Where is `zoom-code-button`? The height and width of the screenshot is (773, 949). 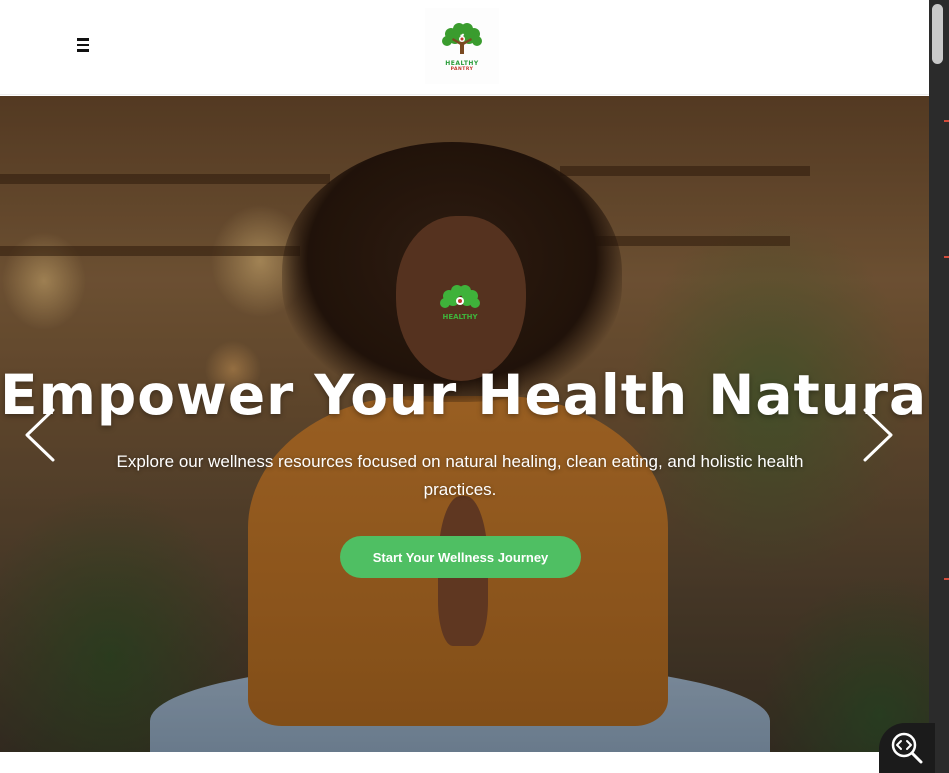 zoom-code-button is located at coordinates (907, 748).